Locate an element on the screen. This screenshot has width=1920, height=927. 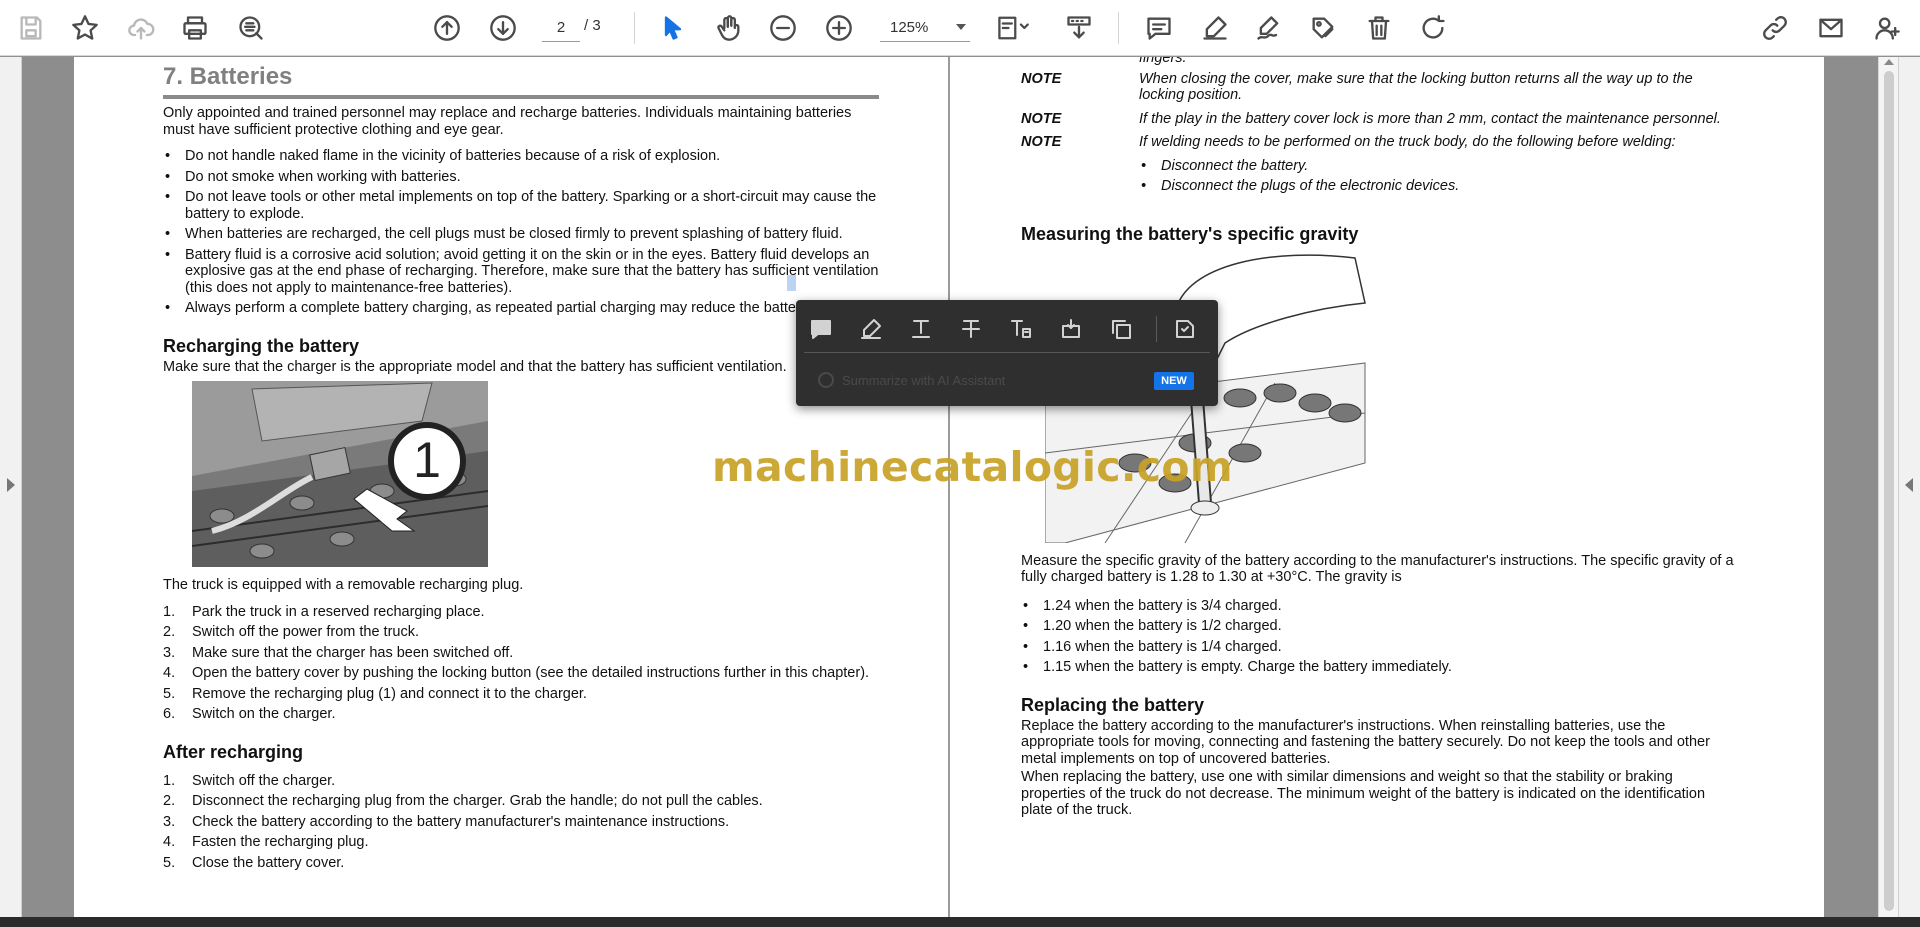
quick-actions-toolbar: Summarize with AI Assistant NEW is located at coordinates (1007, 353).